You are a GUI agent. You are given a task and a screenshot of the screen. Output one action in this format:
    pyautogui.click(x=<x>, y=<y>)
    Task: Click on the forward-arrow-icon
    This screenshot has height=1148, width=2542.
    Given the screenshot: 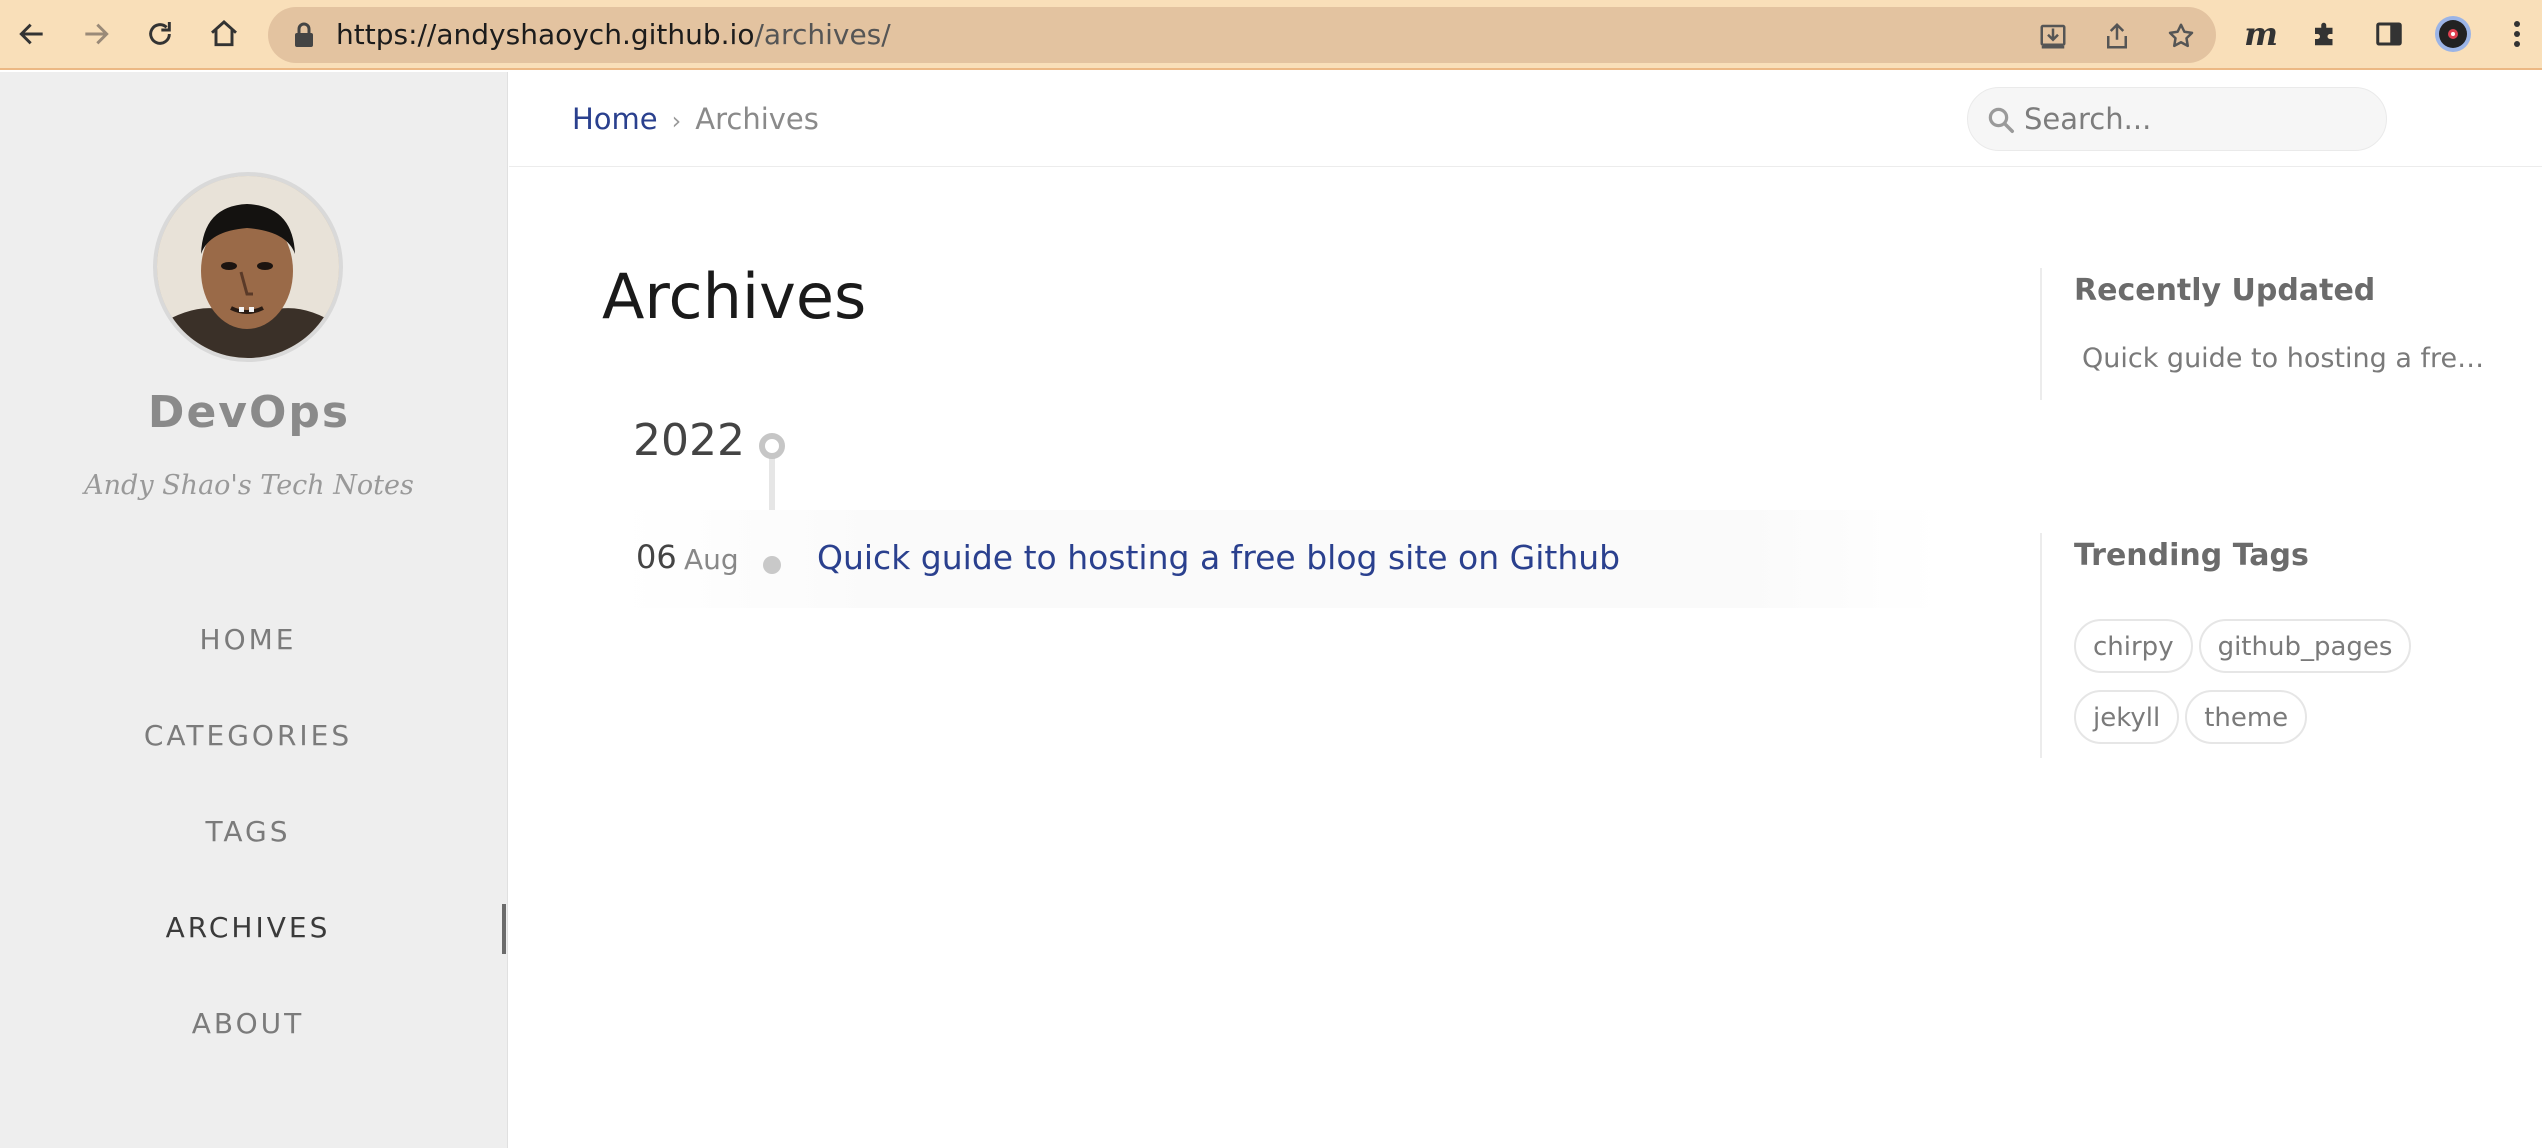 What is the action you would take?
    pyautogui.click(x=96, y=34)
    